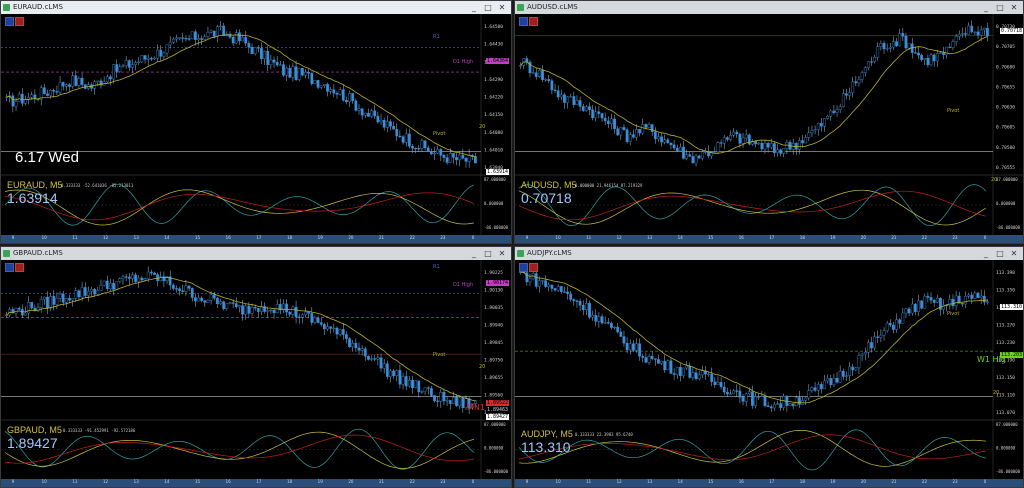  Describe the element at coordinates (476, 407) in the screenshot. I see `mn1-label: MN1` at that location.